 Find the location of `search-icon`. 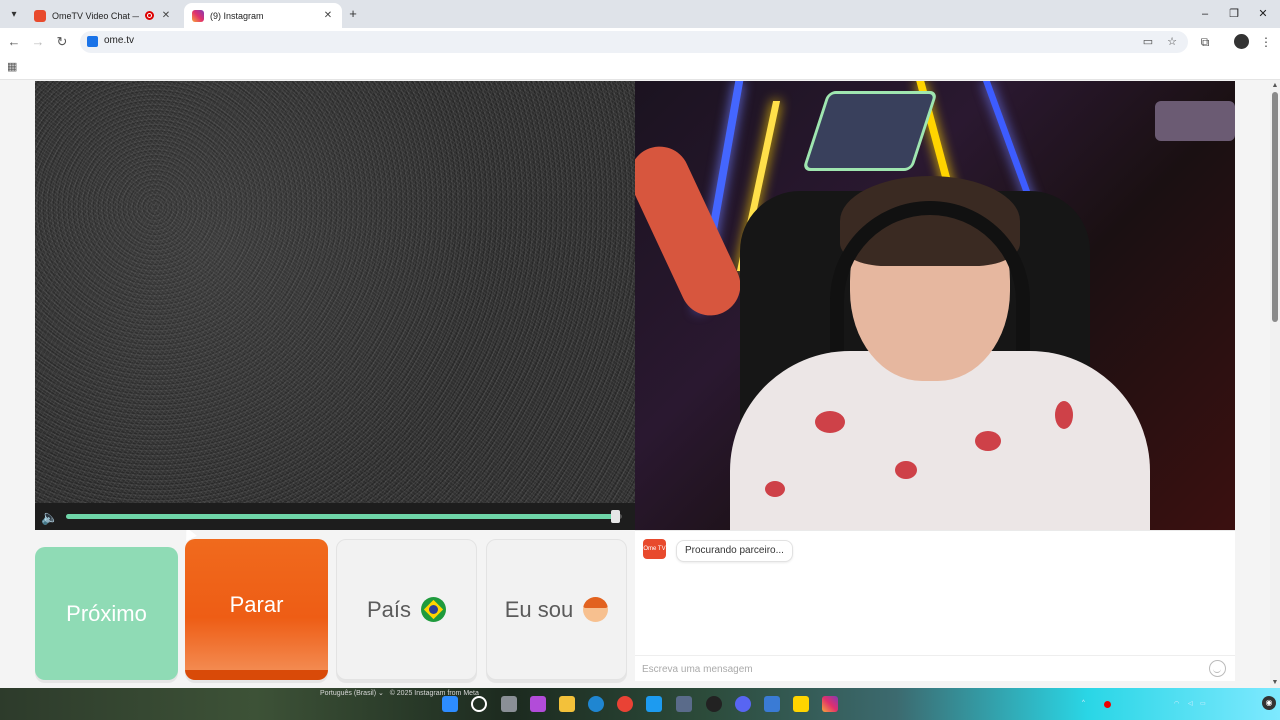

search-icon is located at coordinates (479, 704).